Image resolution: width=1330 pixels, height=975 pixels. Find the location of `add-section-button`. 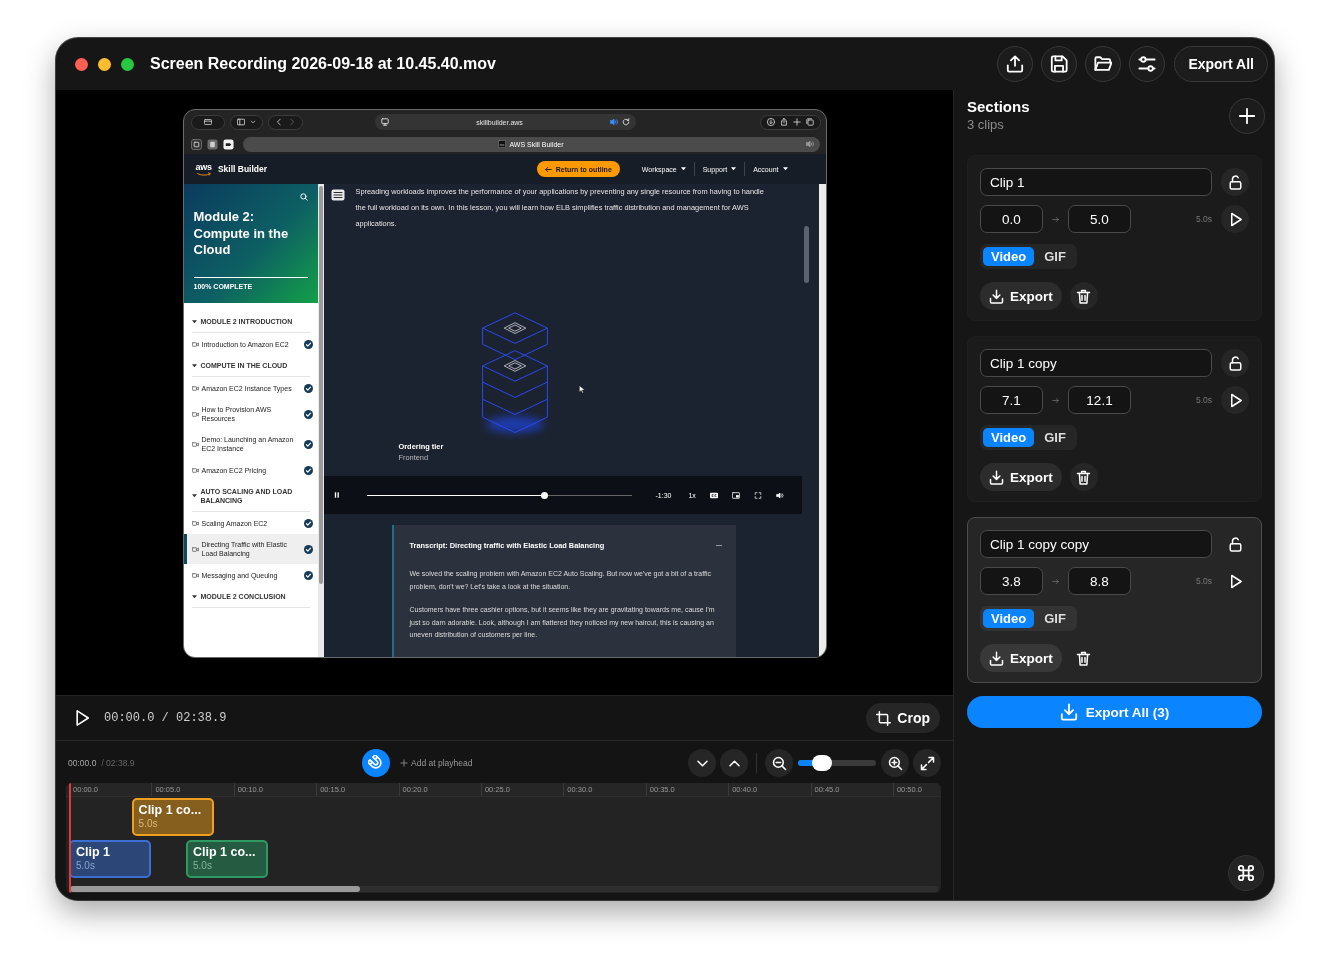

add-section-button is located at coordinates (1247, 116).